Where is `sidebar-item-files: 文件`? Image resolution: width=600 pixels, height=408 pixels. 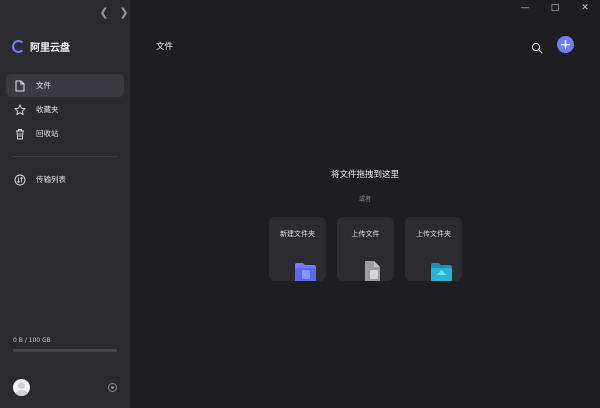 sidebar-item-files: 文件 is located at coordinates (65, 85).